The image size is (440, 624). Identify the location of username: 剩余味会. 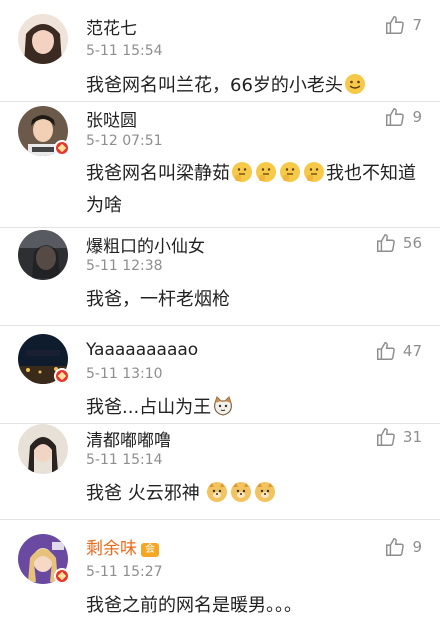
(122, 546).